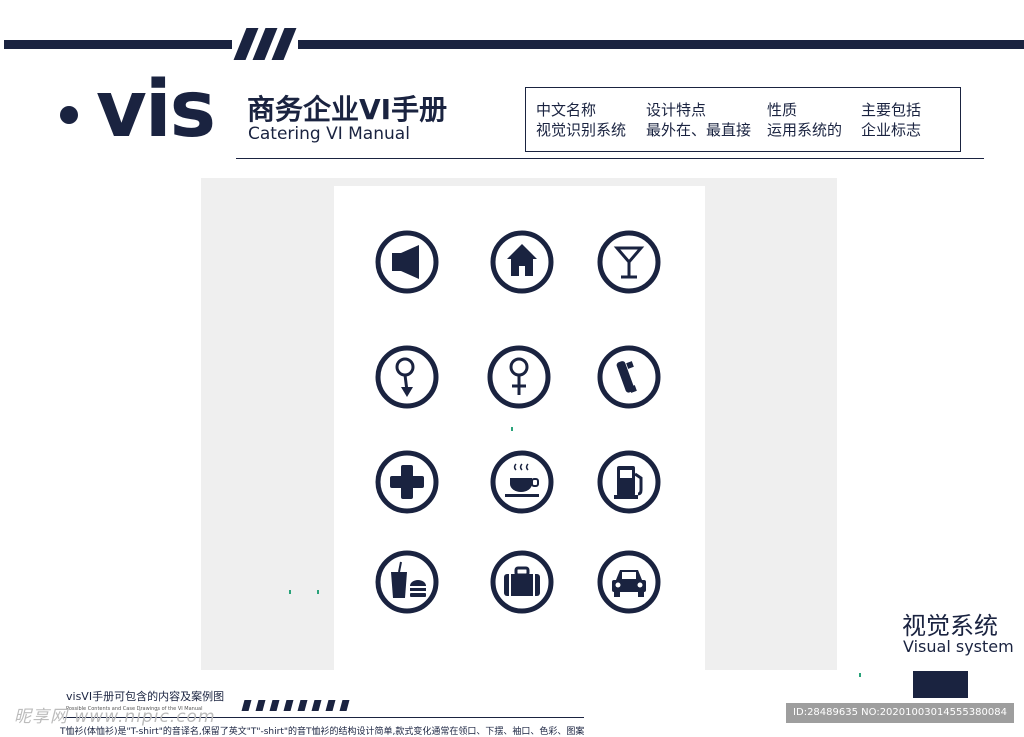  I want to click on fast-food-icon, so click(407, 582).